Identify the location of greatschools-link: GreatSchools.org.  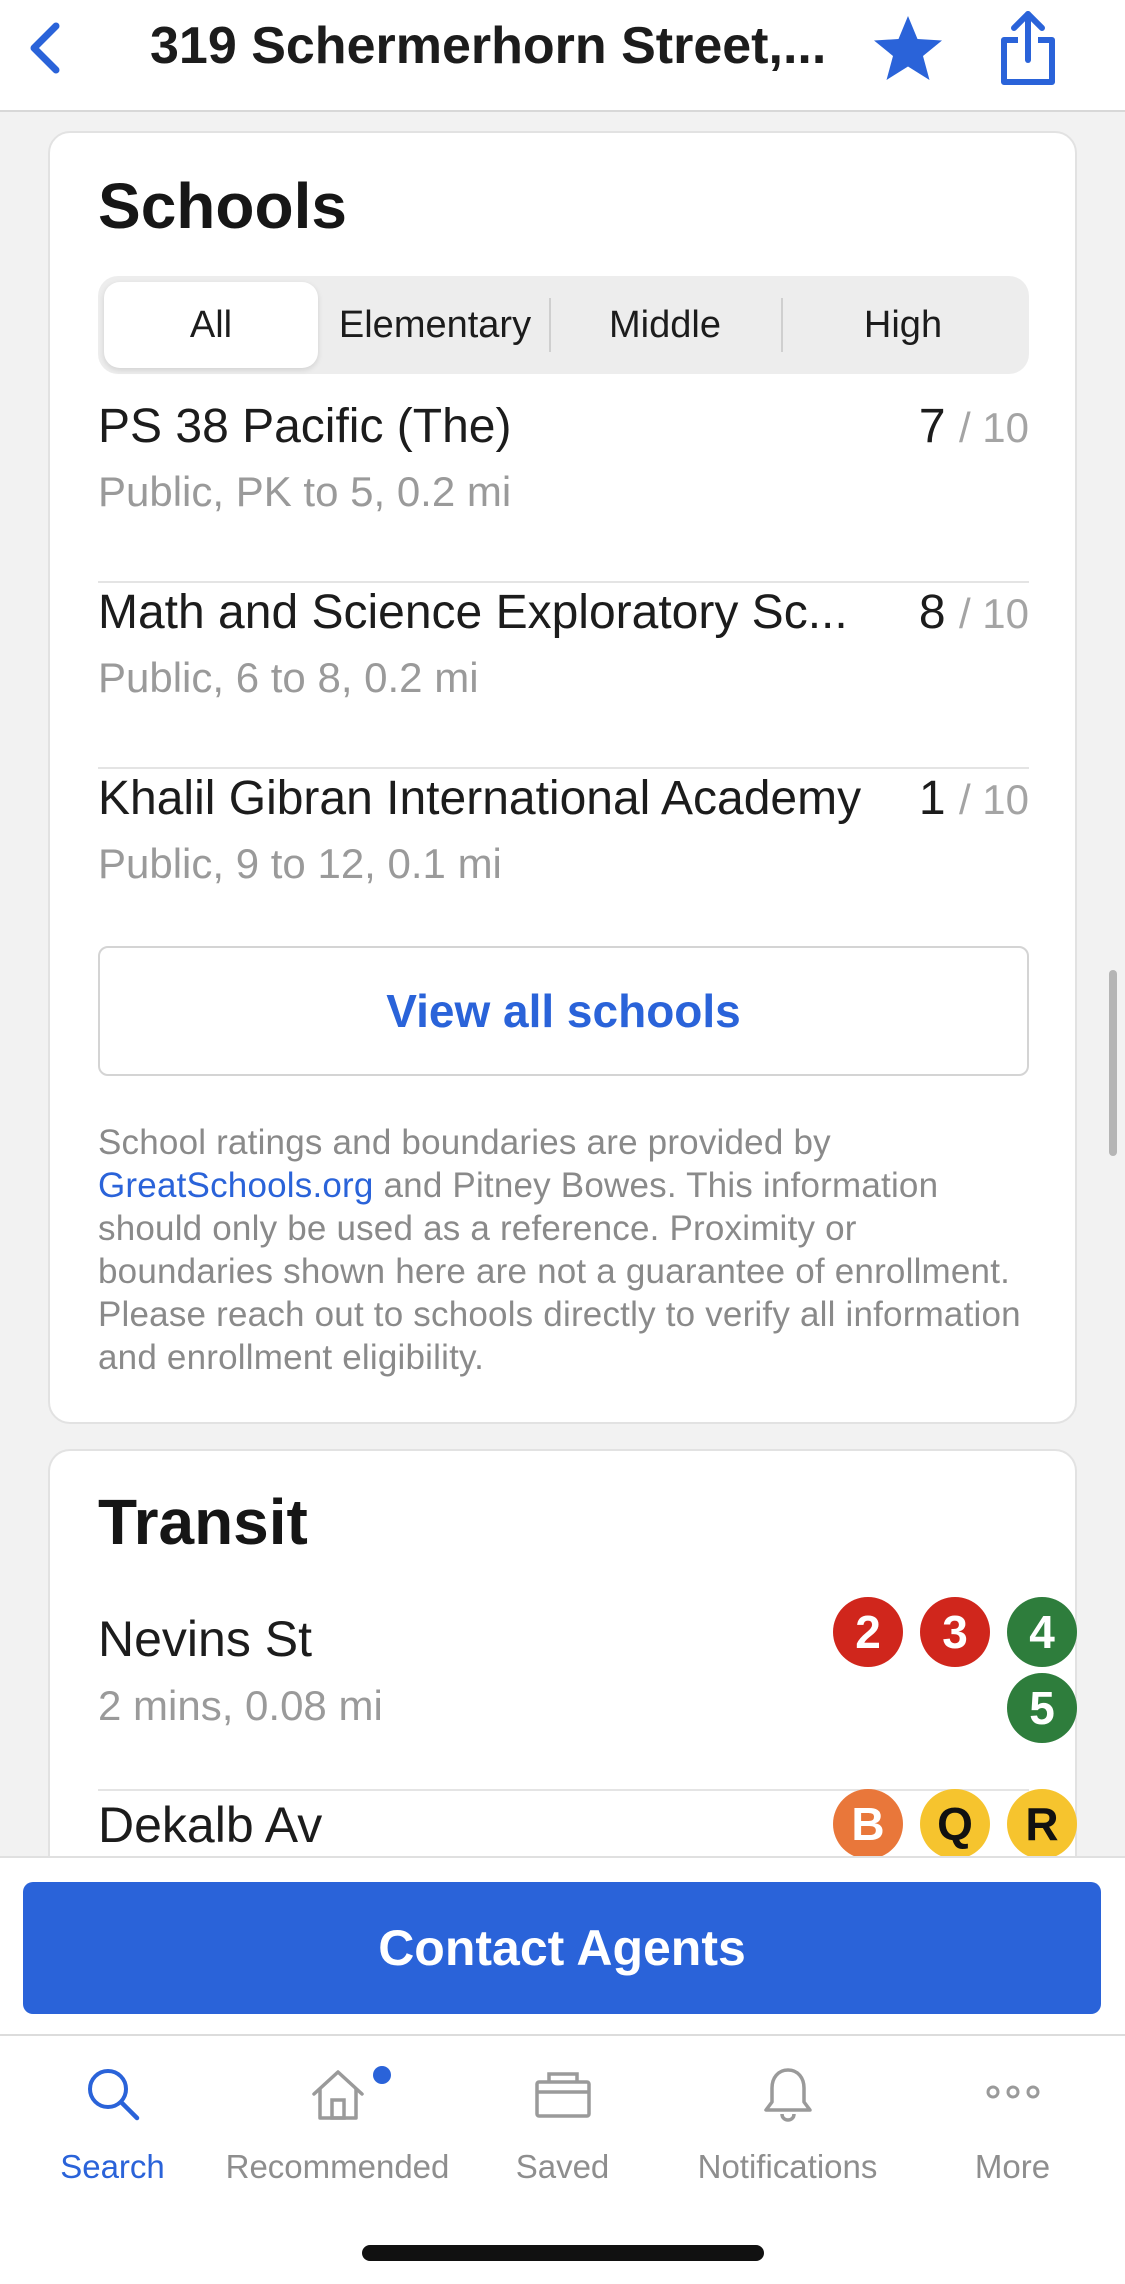
(236, 1185).